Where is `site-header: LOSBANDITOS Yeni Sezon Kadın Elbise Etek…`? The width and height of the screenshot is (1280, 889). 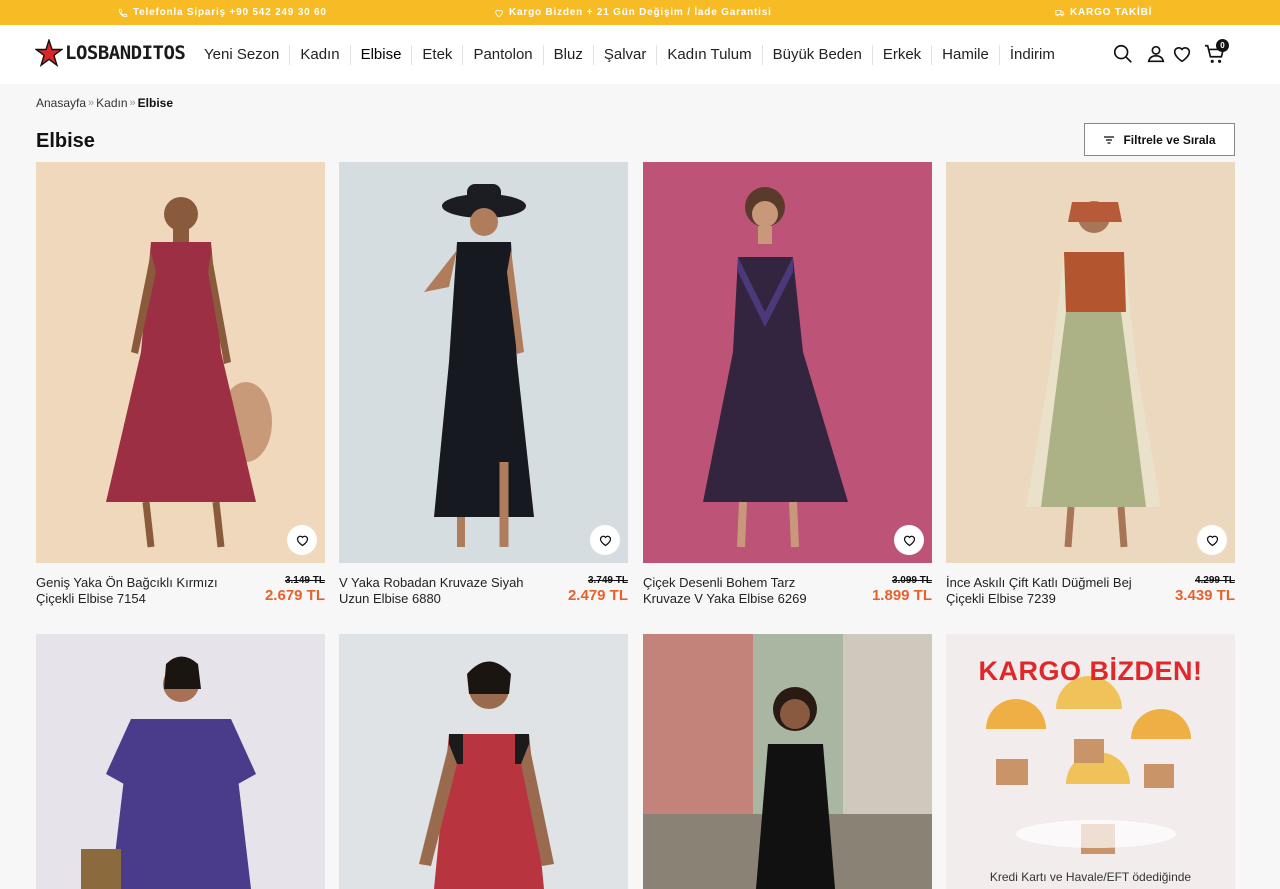 site-header: LOSBANDITOS Yeni Sezon Kadın Elbise Etek… is located at coordinates (640, 54).